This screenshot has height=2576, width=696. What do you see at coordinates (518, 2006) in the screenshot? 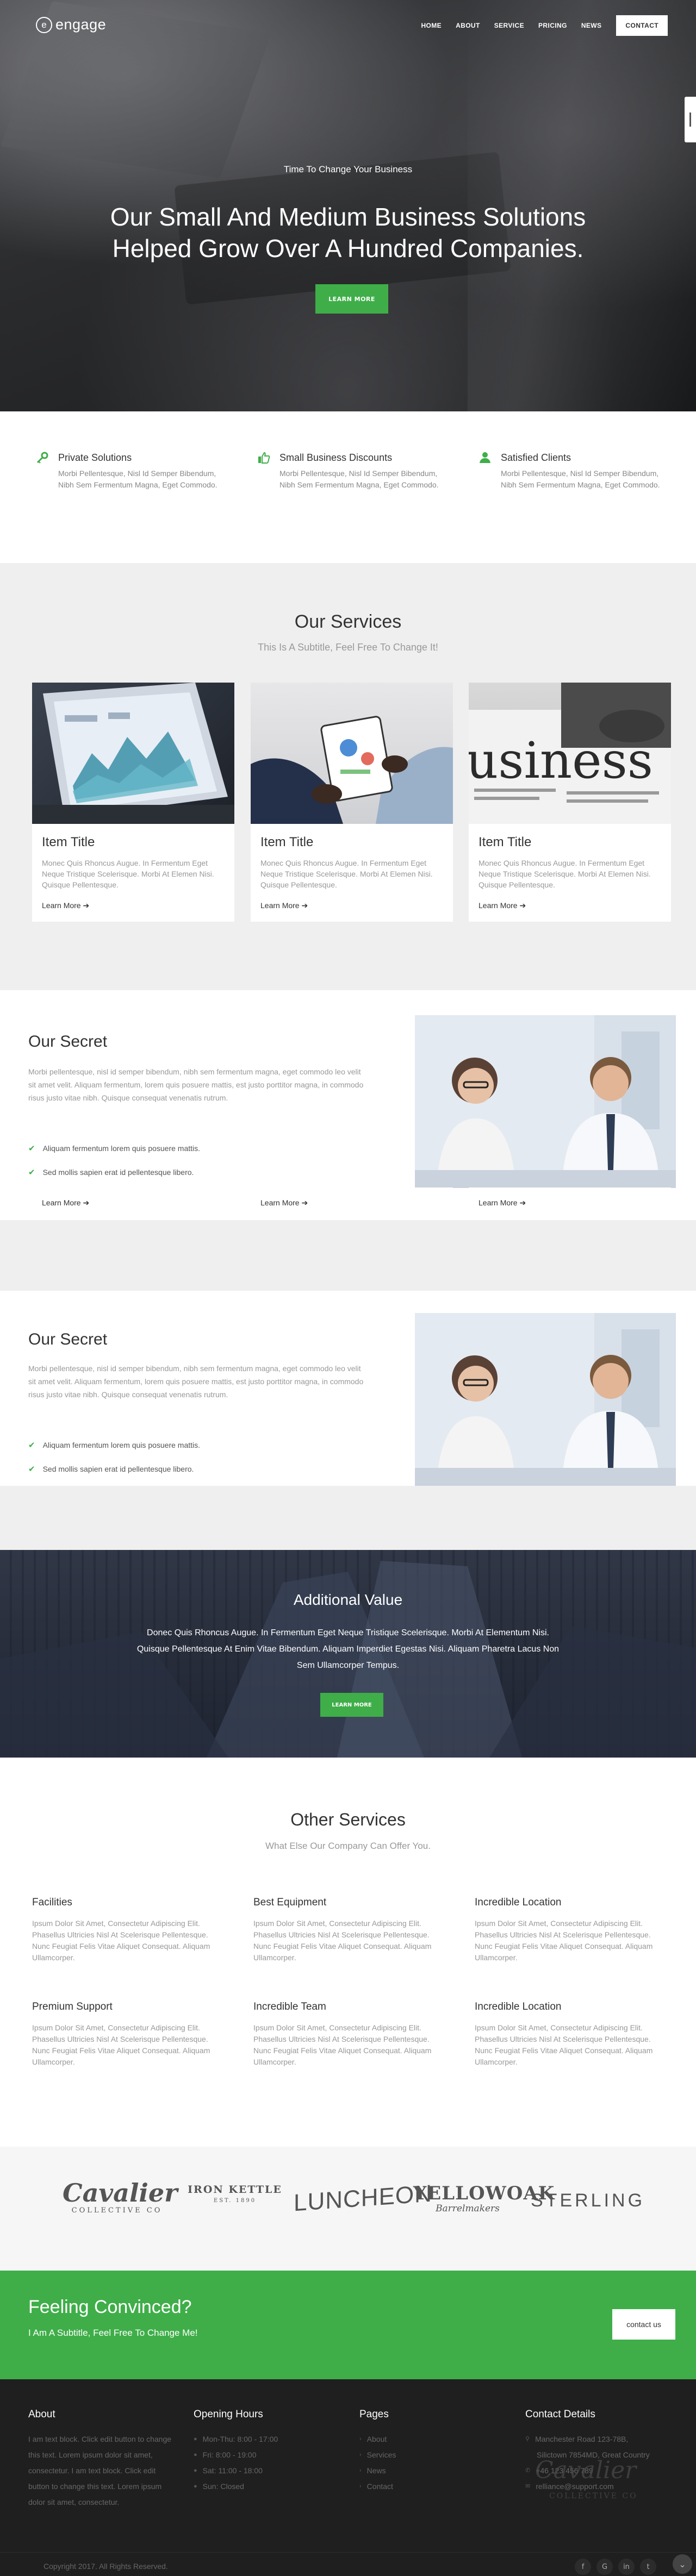
I see `other-service-title: Incredible Location` at bounding box center [518, 2006].